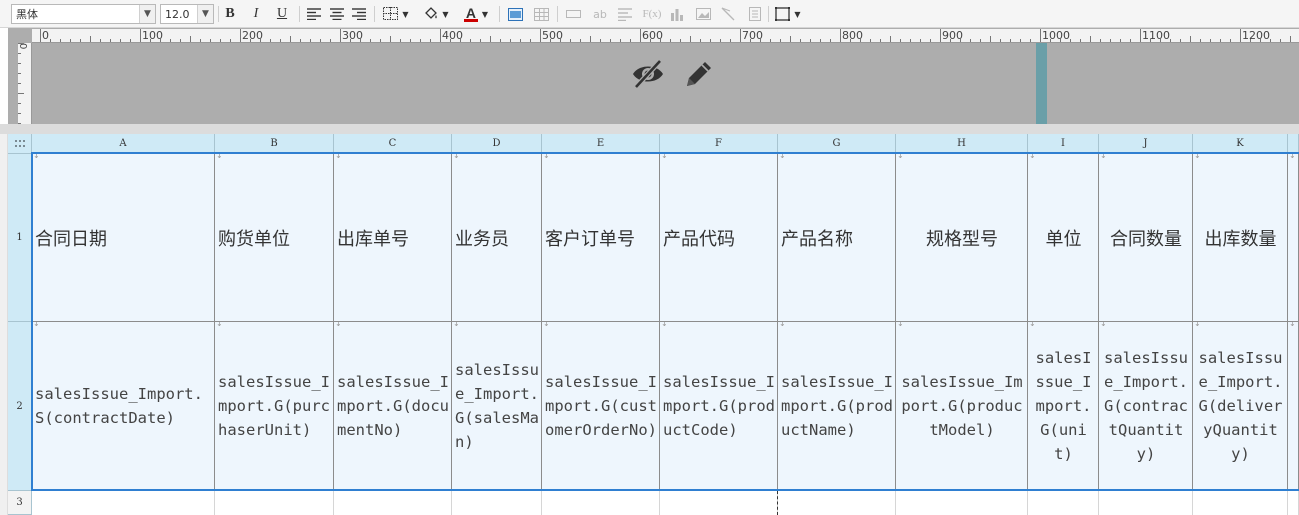 The height and width of the screenshot is (515, 1299). I want to click on band-separator, so click(649, 129).